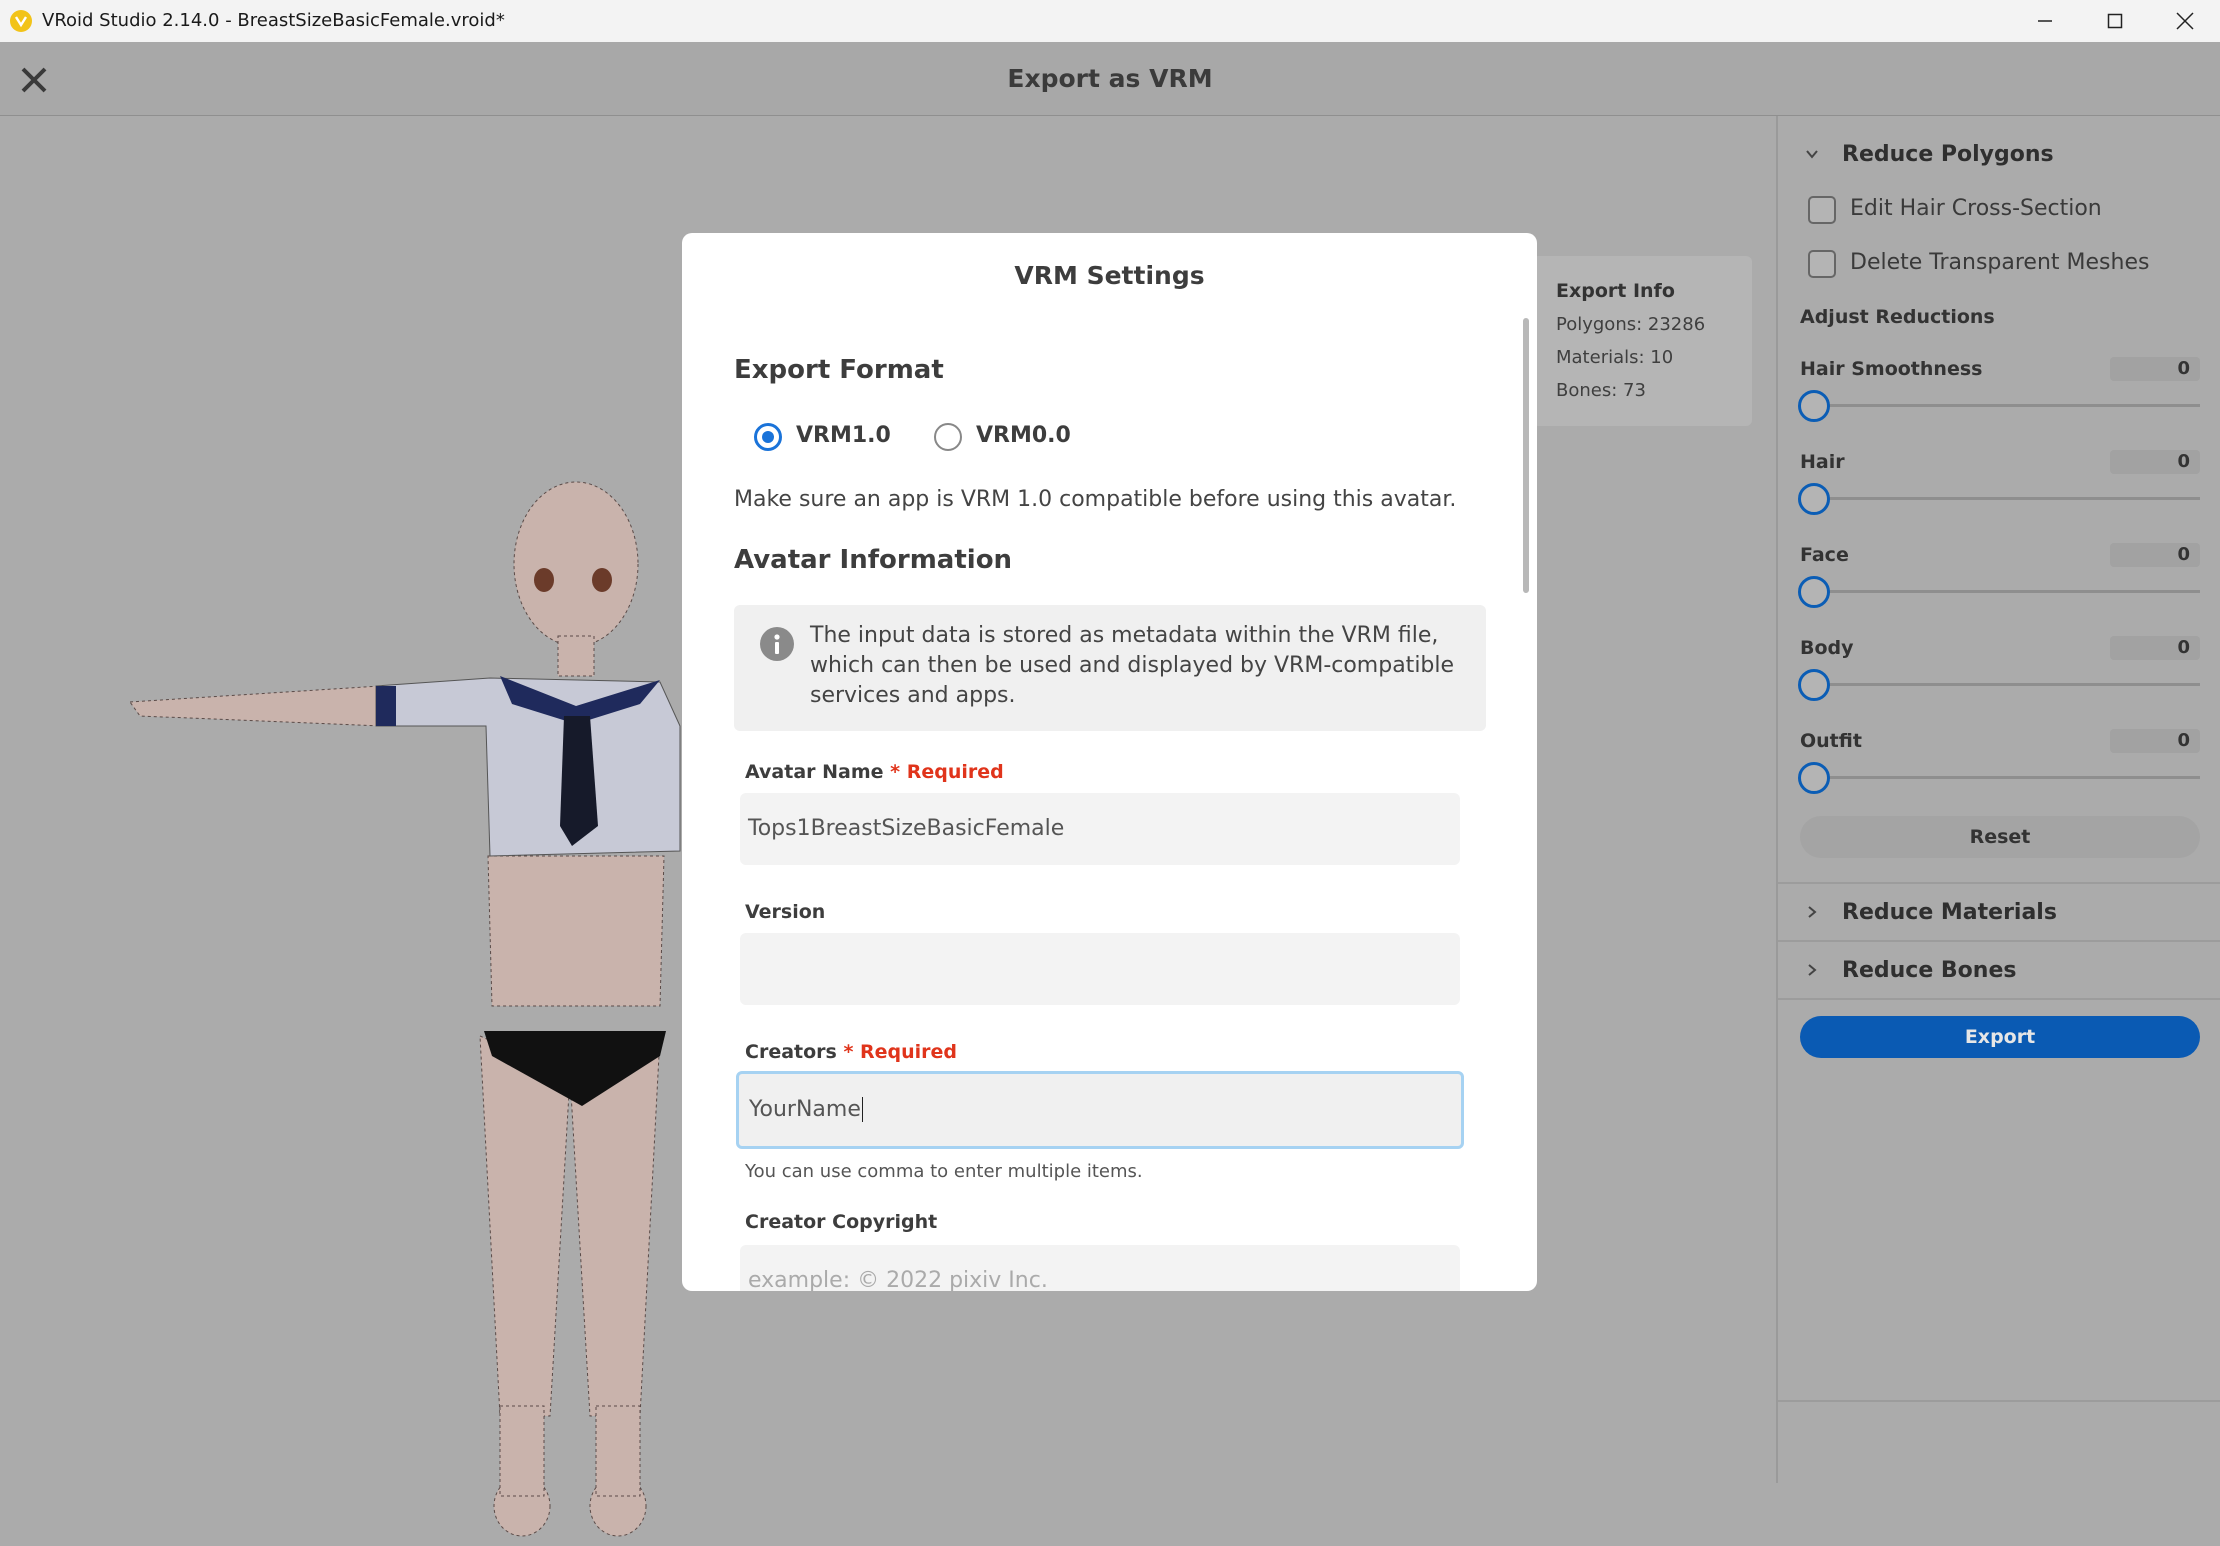 The width and height of the screenshot is (2220, 1546). I want to click on slider-value-body: 0, so click(2155, 648).